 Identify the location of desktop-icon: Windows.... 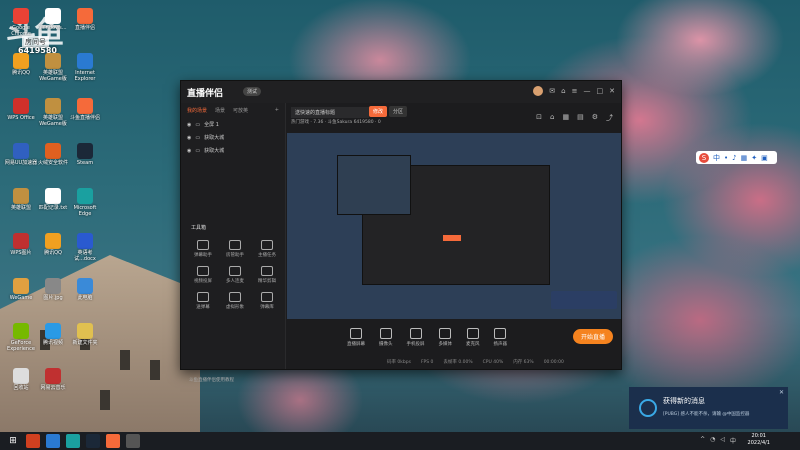
(53, 19).